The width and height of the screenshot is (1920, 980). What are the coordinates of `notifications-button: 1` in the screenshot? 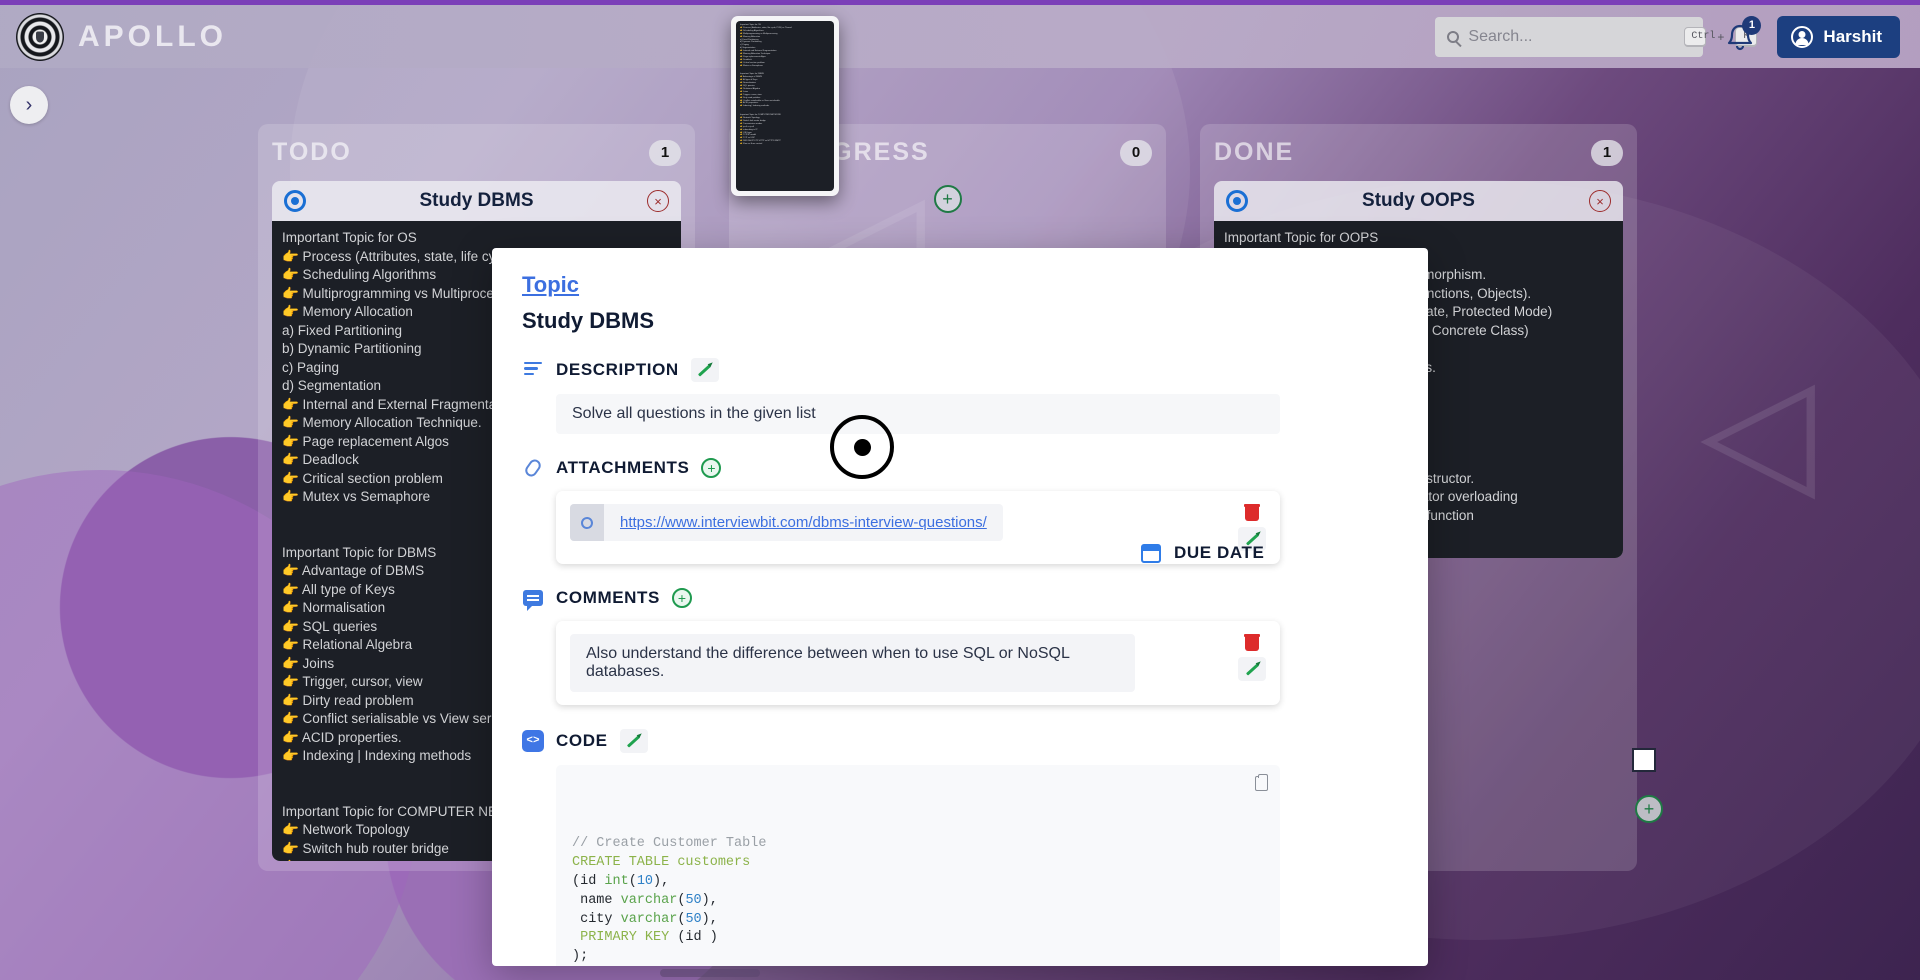 It's located at (1743, 34).